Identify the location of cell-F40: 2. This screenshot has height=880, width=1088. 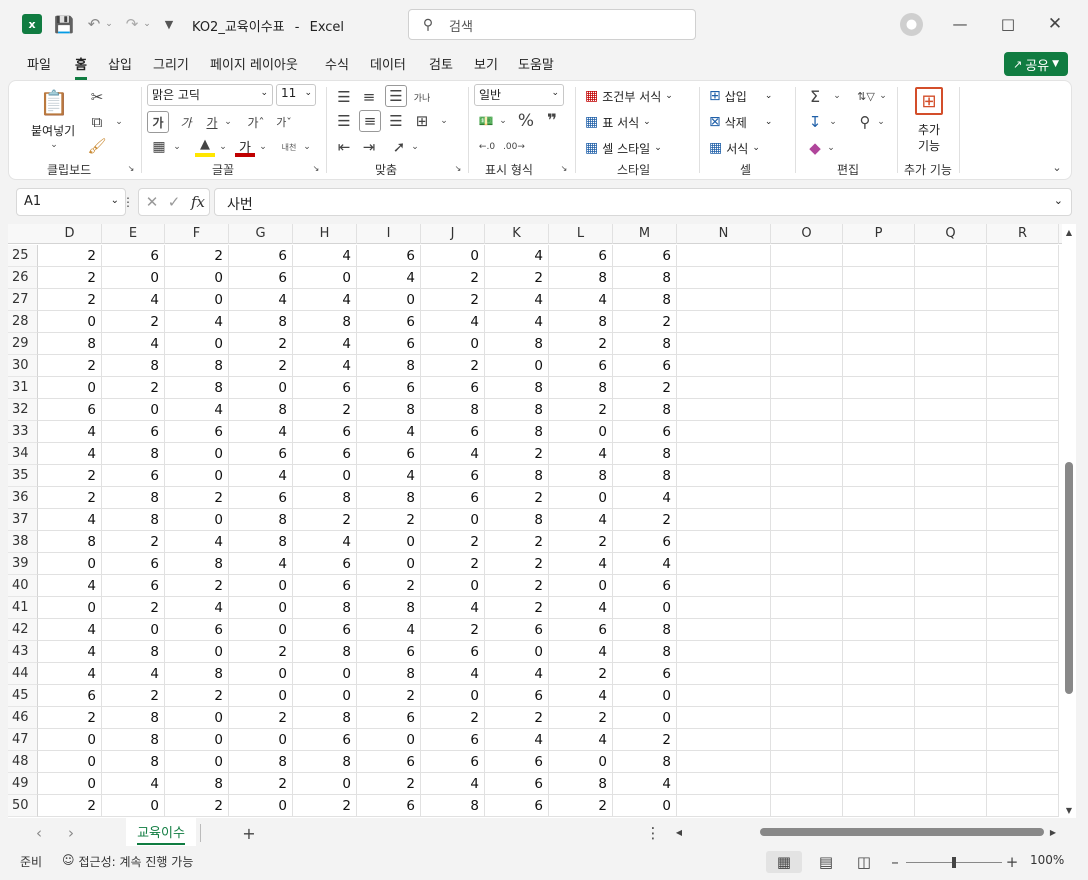
(197, 586).